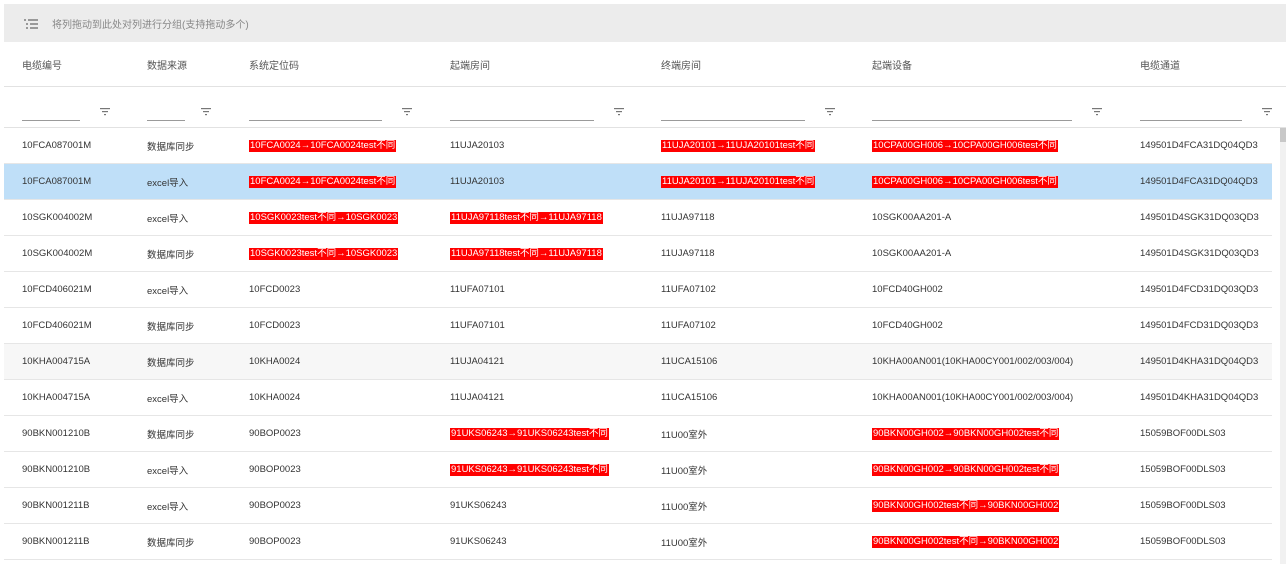 The image size is (1286, 564). I want to click on table-cell: 10FCA0024→10FCA0024test不同, so click(334, 145).